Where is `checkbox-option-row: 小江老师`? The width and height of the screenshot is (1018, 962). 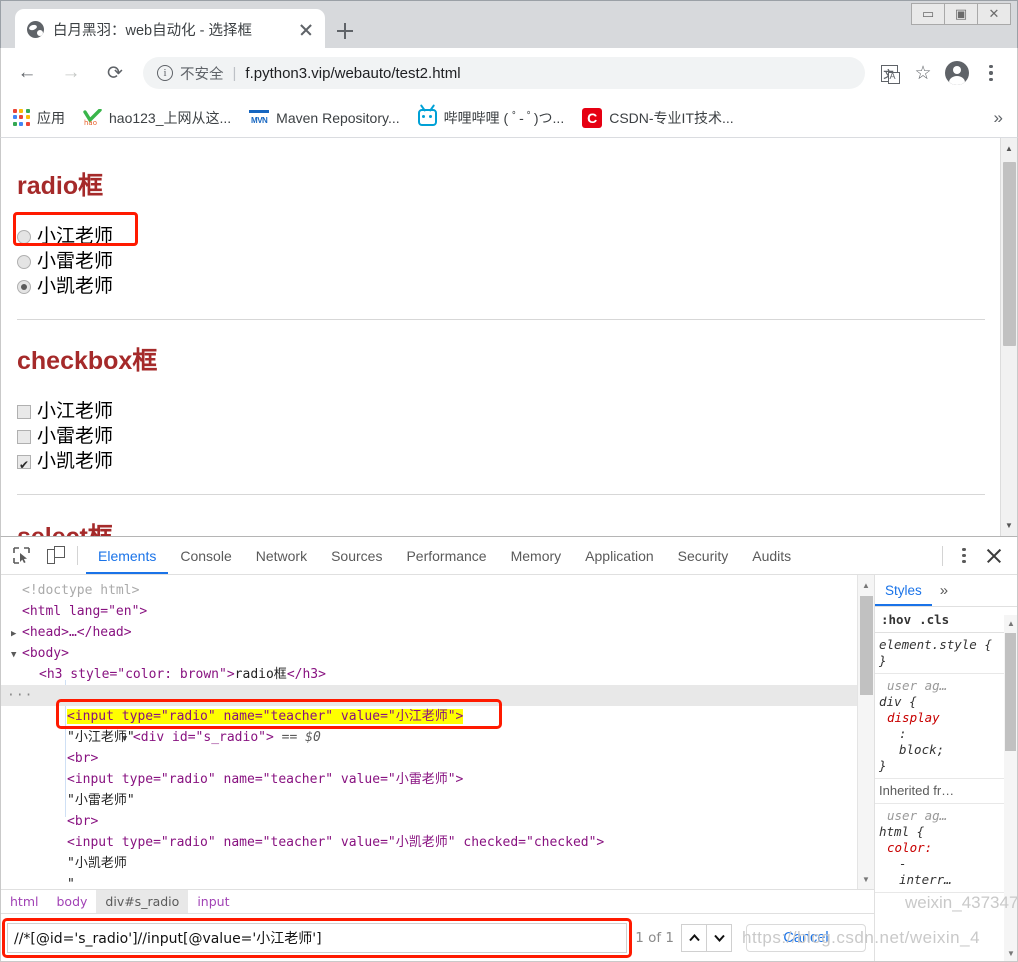 checkbox-option-row: 小江老师 is located at coordinates (501, 411).